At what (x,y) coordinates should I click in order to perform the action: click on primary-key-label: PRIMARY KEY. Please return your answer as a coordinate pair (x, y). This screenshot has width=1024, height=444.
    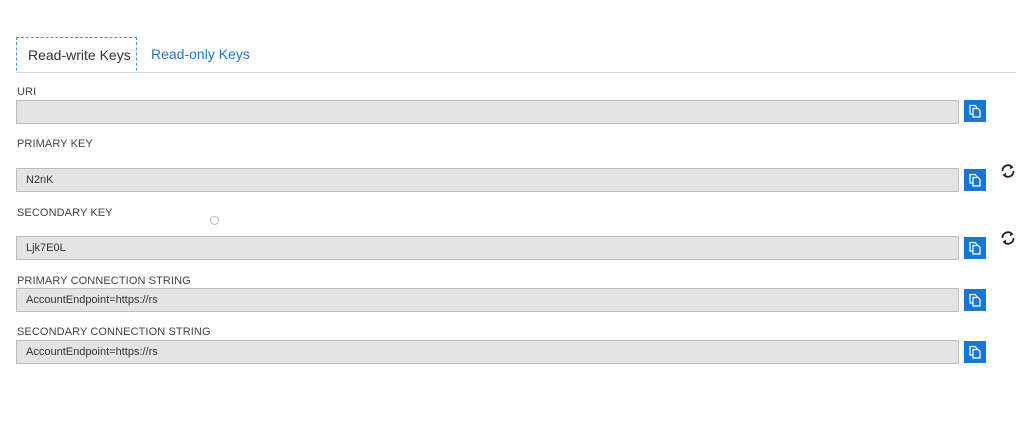
    Looking at the image, I should click on (55, 144).